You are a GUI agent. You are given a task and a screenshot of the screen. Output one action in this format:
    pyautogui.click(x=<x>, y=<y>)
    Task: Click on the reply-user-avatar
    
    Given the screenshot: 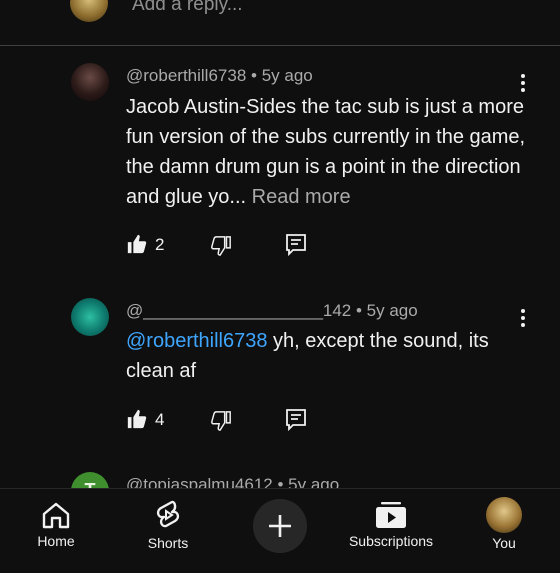 What is the action you would take?
    pyautogui.click(x=89, y=11)
    